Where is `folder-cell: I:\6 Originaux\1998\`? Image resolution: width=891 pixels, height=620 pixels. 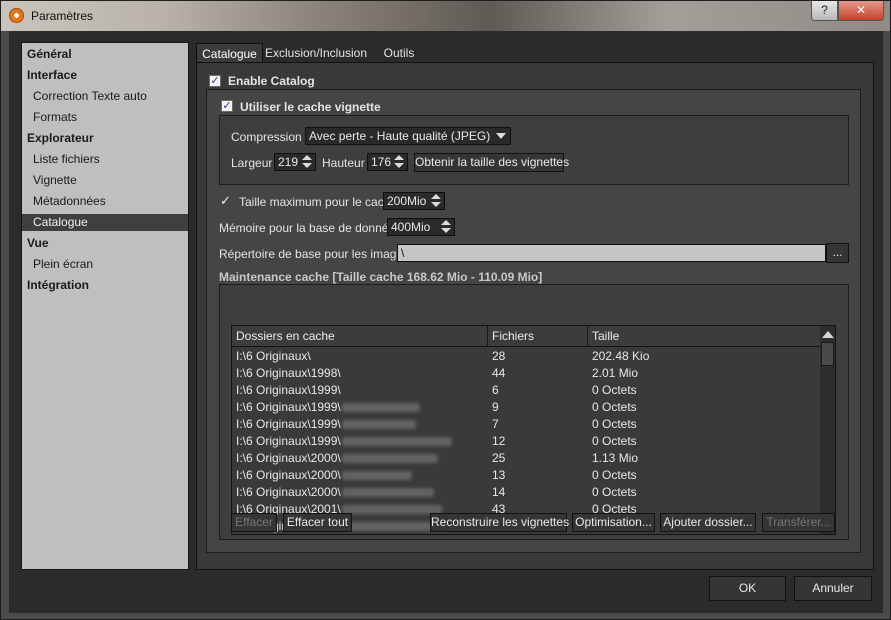
folder-cell: I:\6 Originaux\1998\ is located at coordinates (288, 373).